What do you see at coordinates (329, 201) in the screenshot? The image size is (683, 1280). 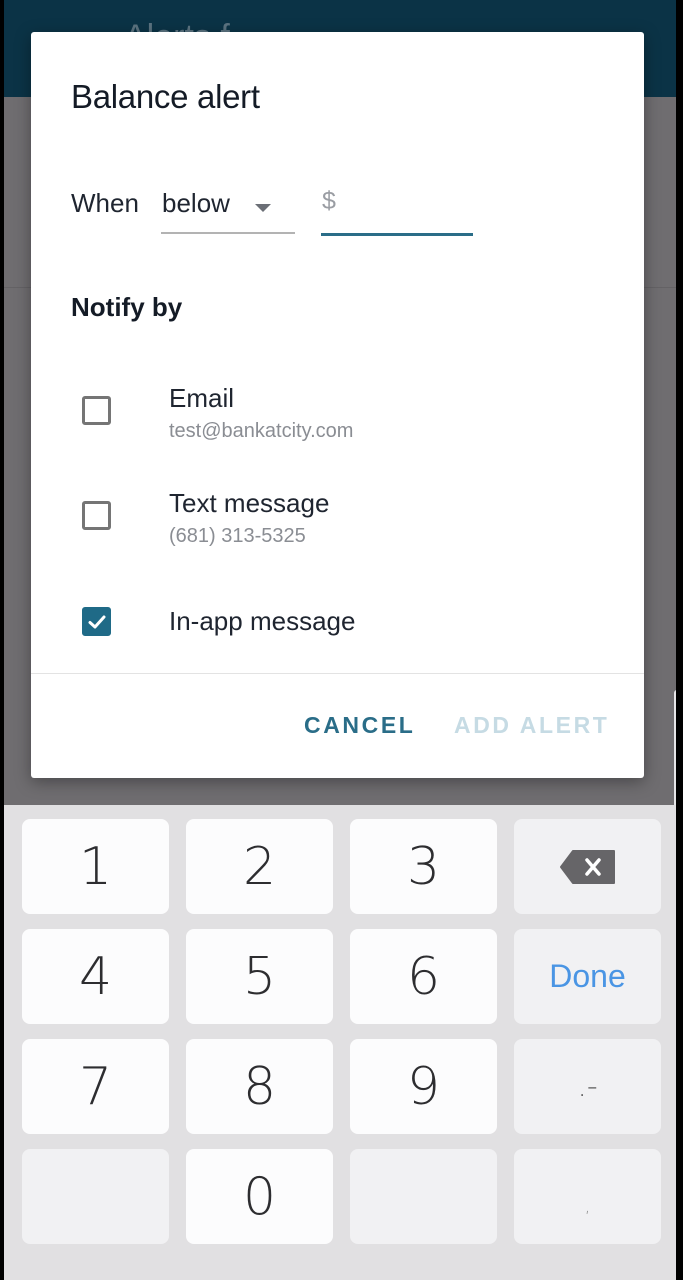 I see `currency-prefix: $` at bounding box center [329, 201].